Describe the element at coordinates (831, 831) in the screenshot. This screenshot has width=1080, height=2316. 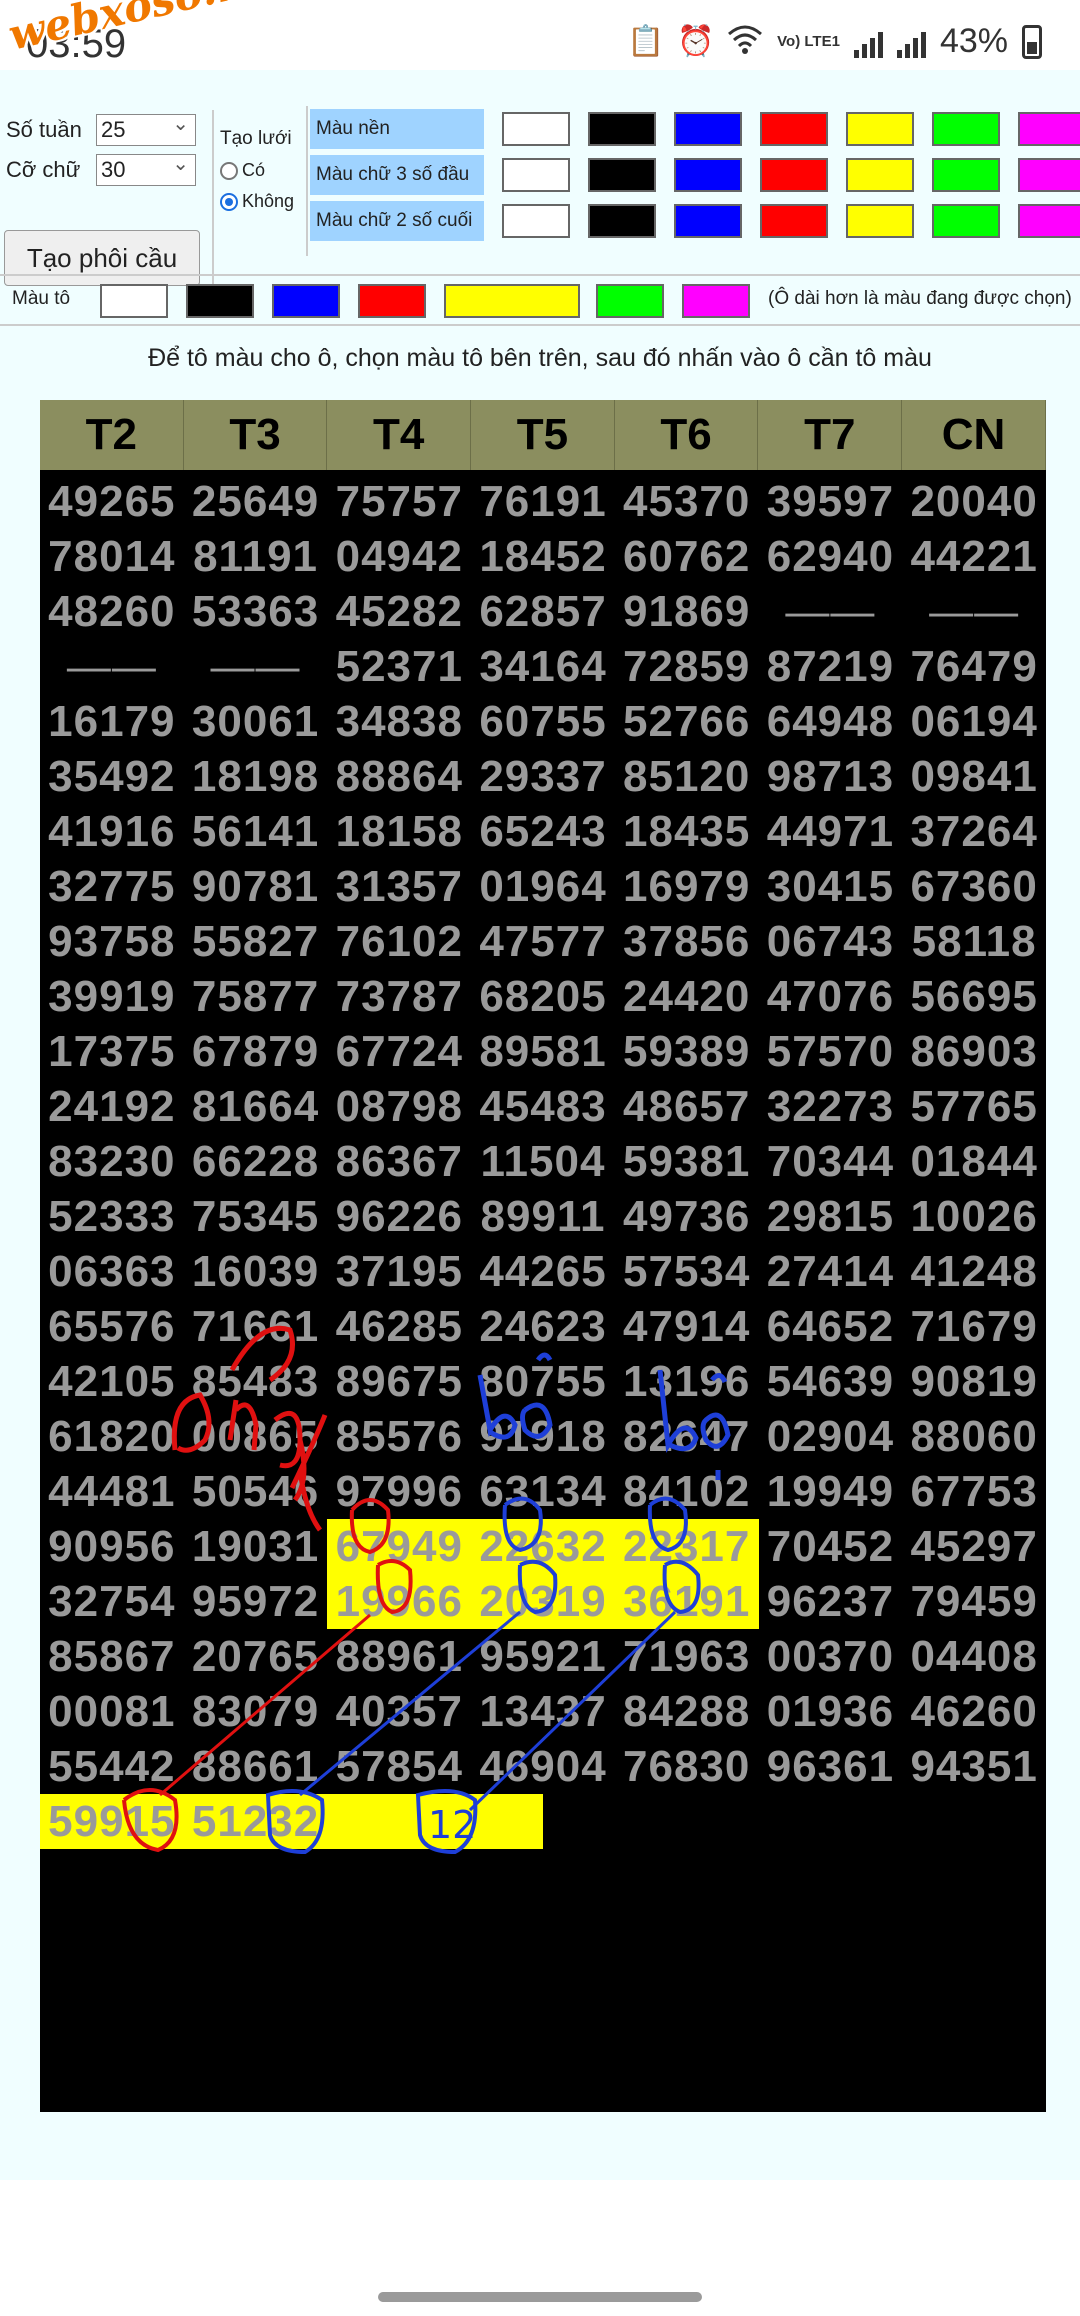
I see `board-cell: 44971` at that location.